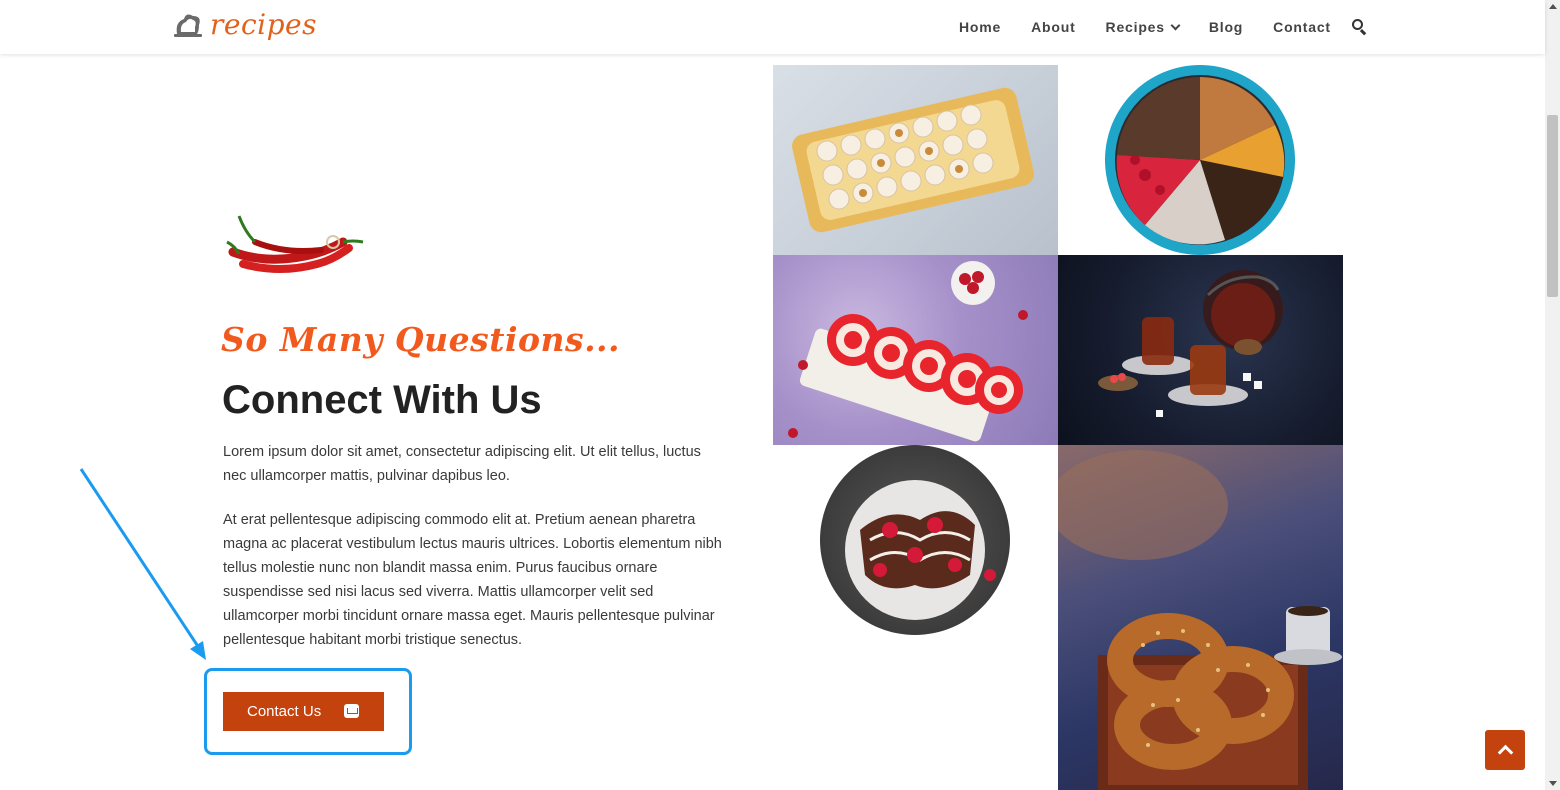  What do you see at coordinates (1200, 617) in the screenshot?
I see `simit-bread-photo` at bounding box center [1200, 617].